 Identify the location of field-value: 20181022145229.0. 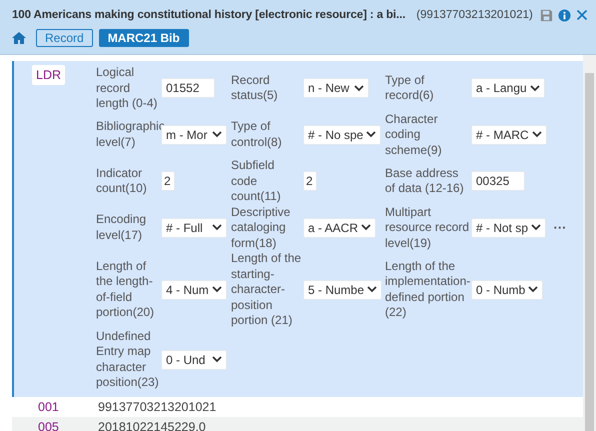
(152, 425).